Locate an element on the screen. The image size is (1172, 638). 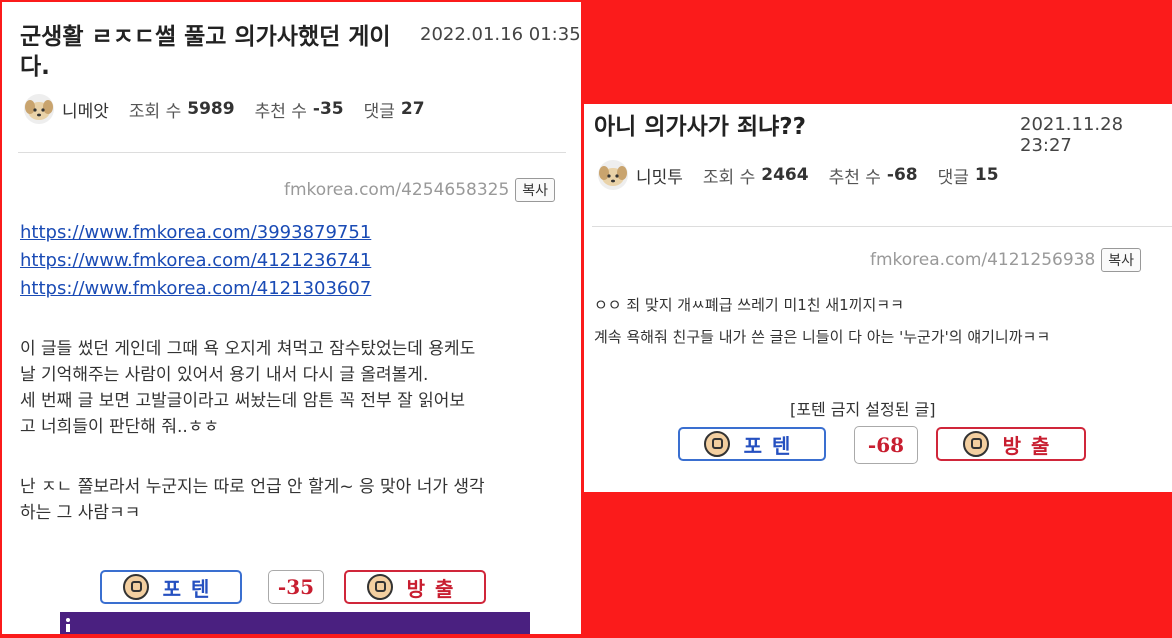
vote-count: -68 is located at coordinates (886, 445).